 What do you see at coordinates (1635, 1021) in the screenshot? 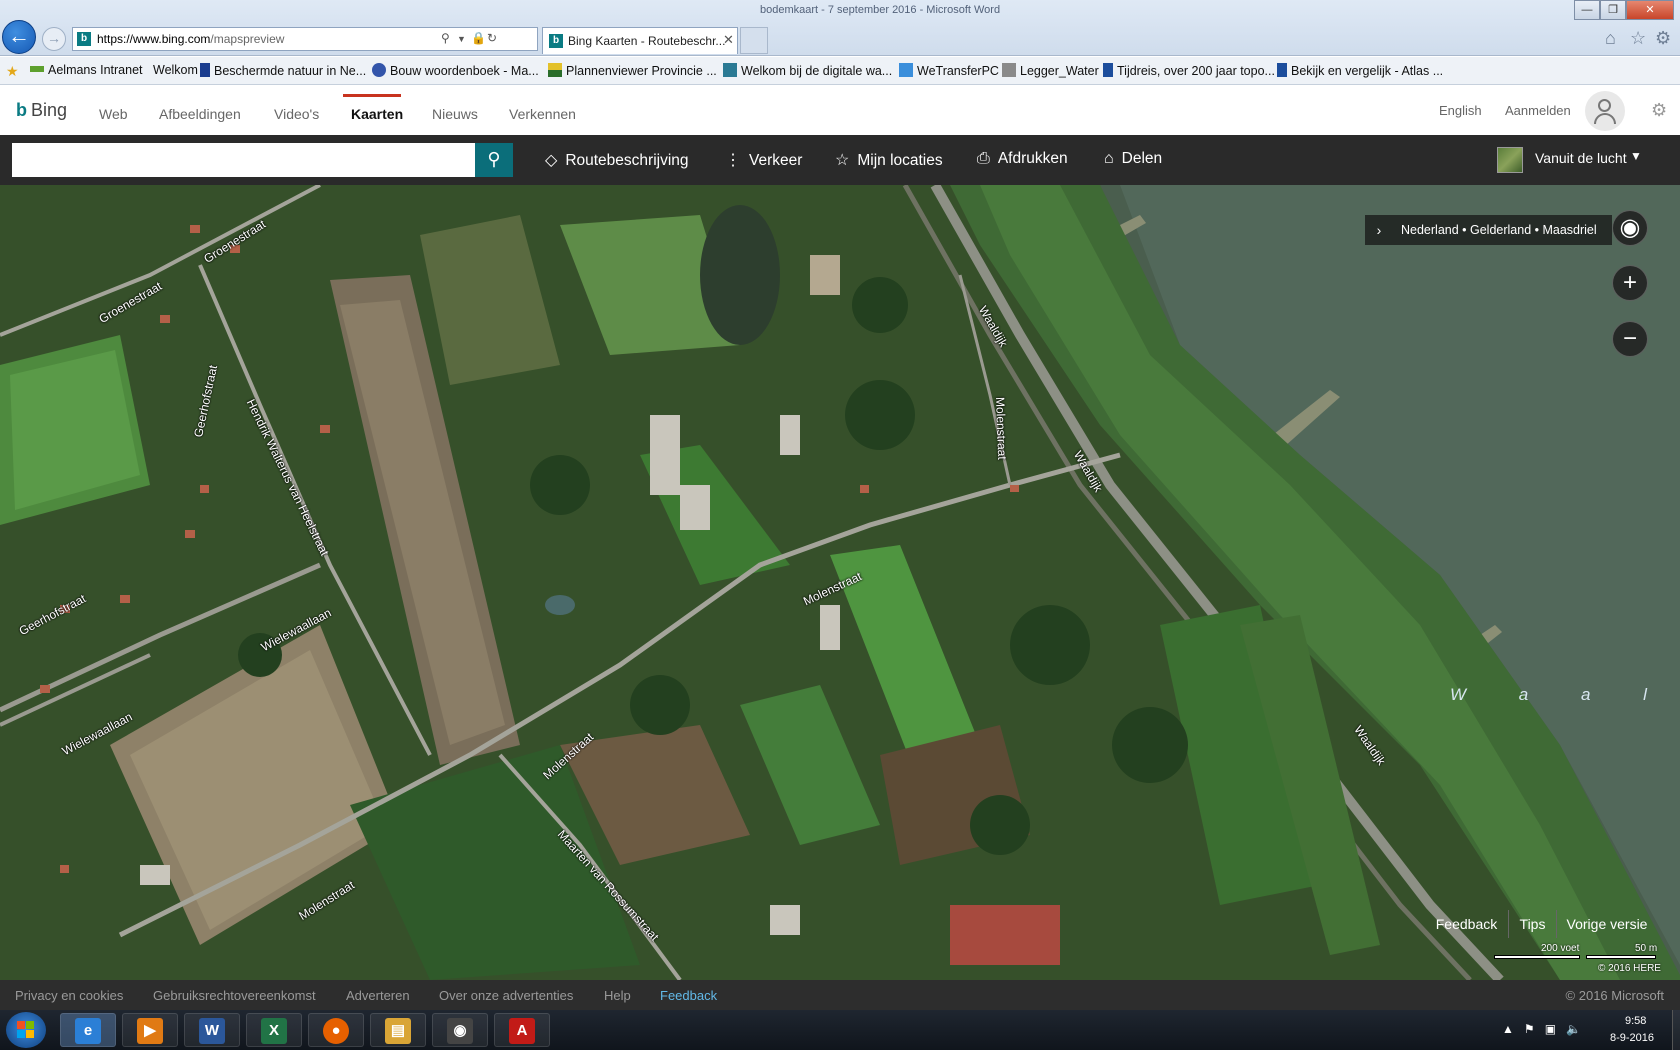
I see `clock-time: 9:58` at bounding box center [1635, 1021].